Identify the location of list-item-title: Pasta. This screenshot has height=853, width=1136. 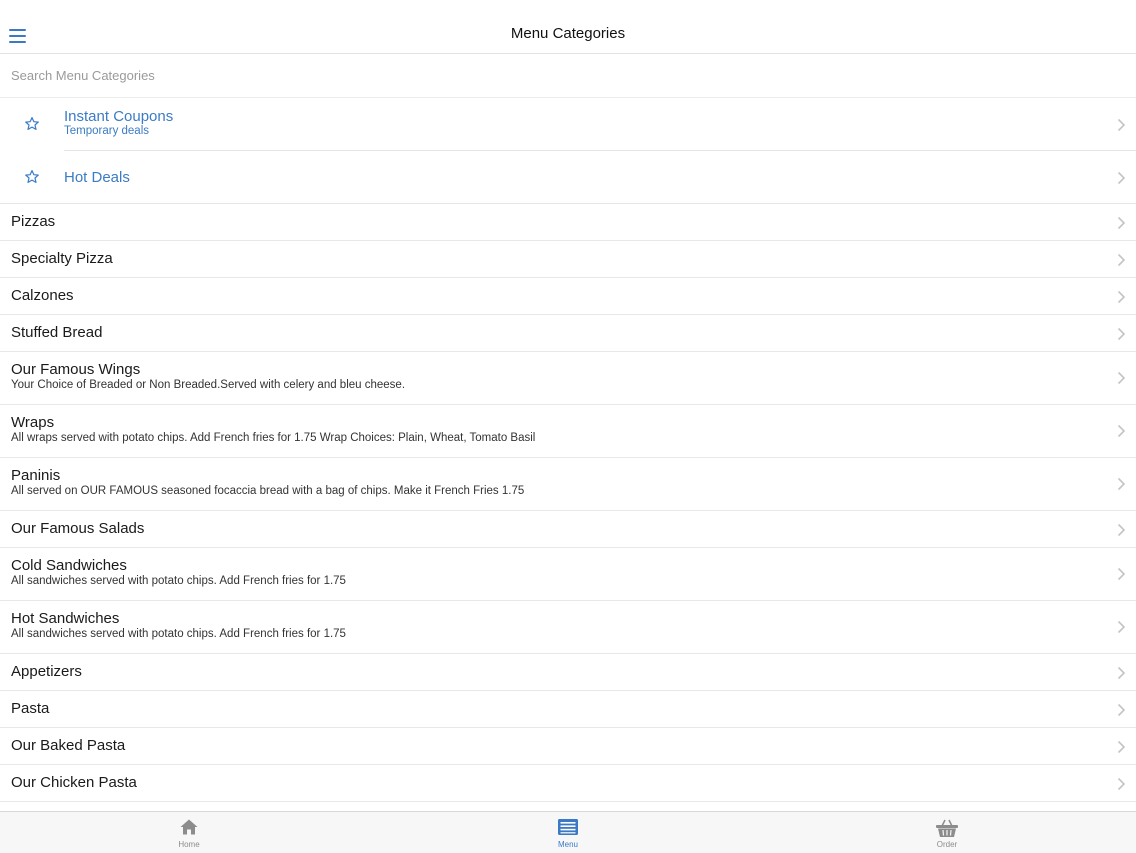
(30, 708).